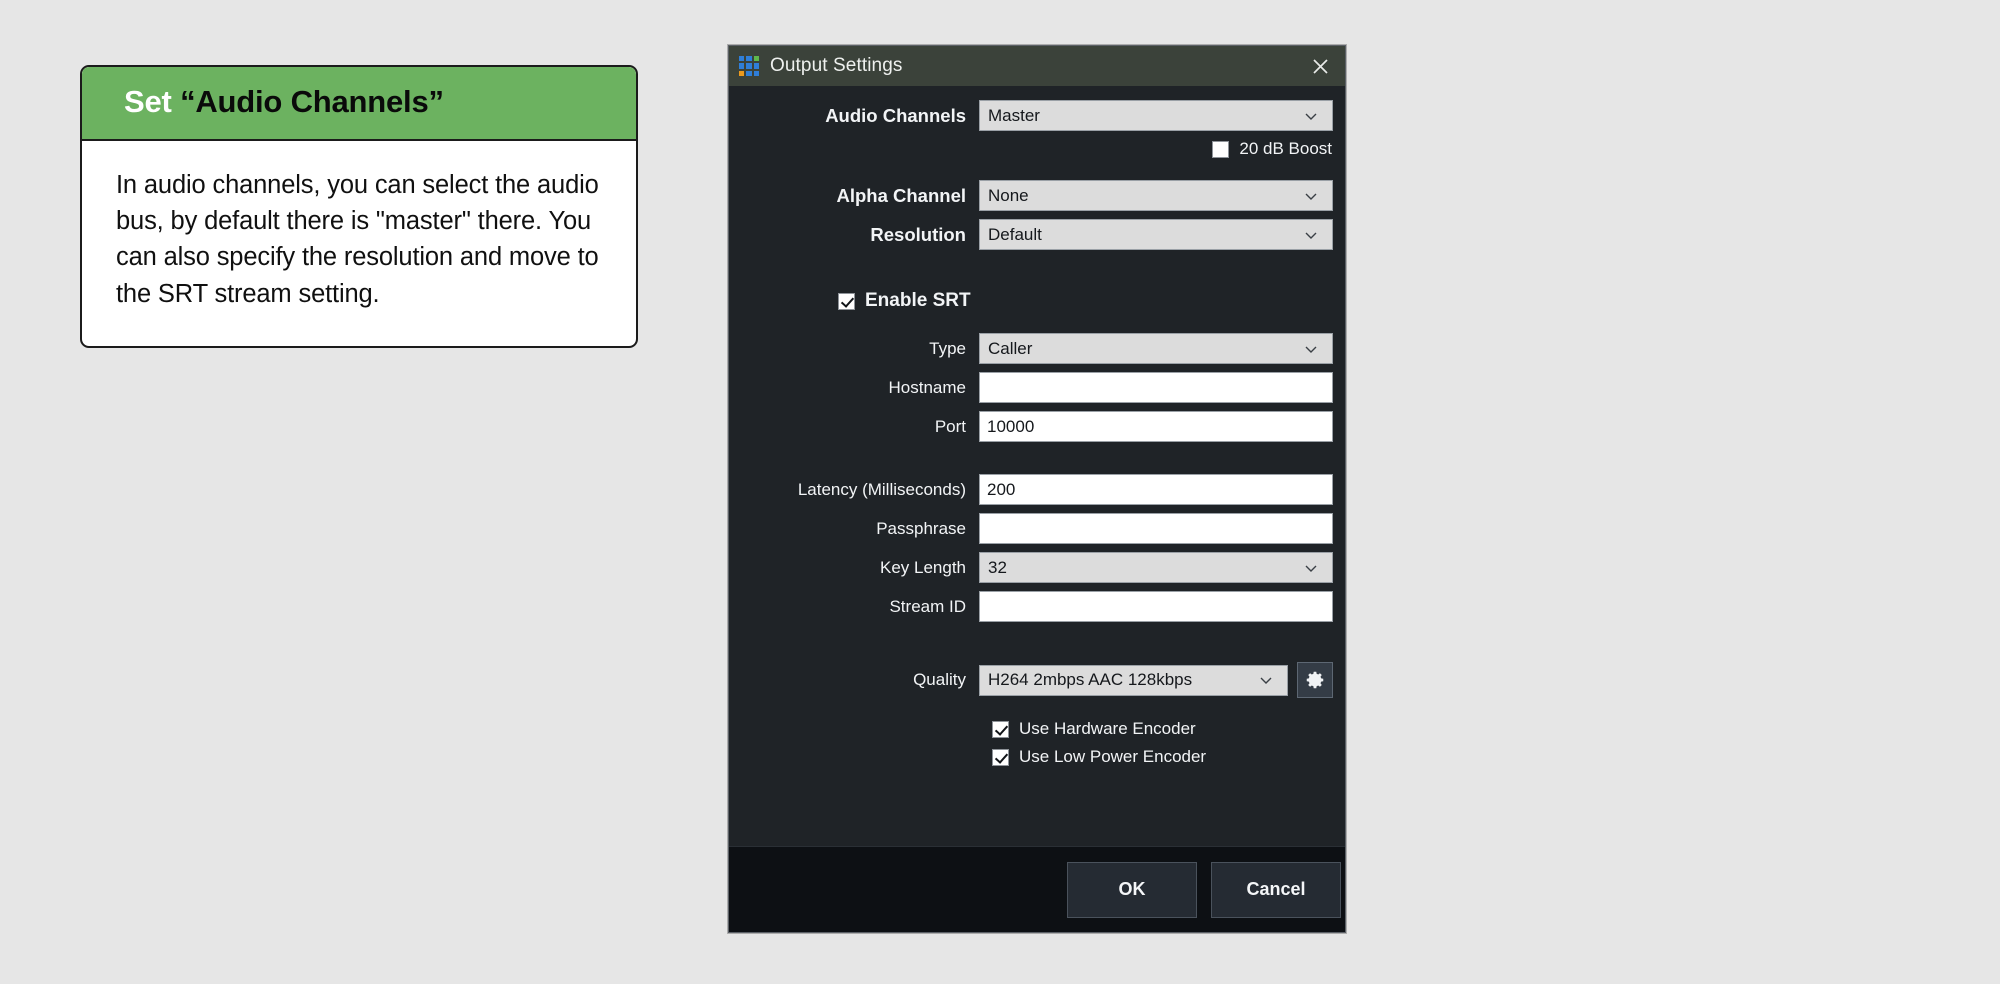 The height and width of the screenshot is (984, 2000). What do you see at coordinates (939, 679) in the screenshot?
I see `quality-label: Quality` at bounding box center [939, 679].